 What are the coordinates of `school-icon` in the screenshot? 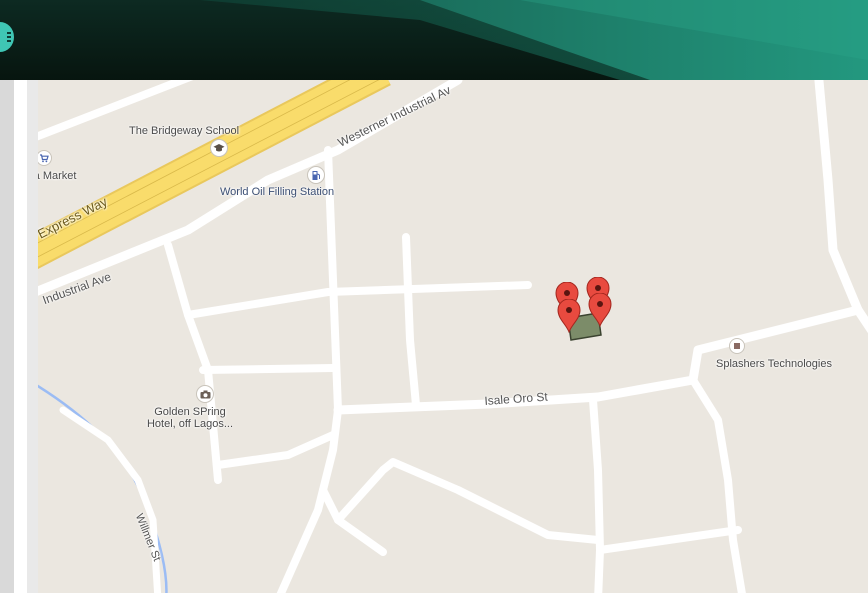 It's located at (219, 148).